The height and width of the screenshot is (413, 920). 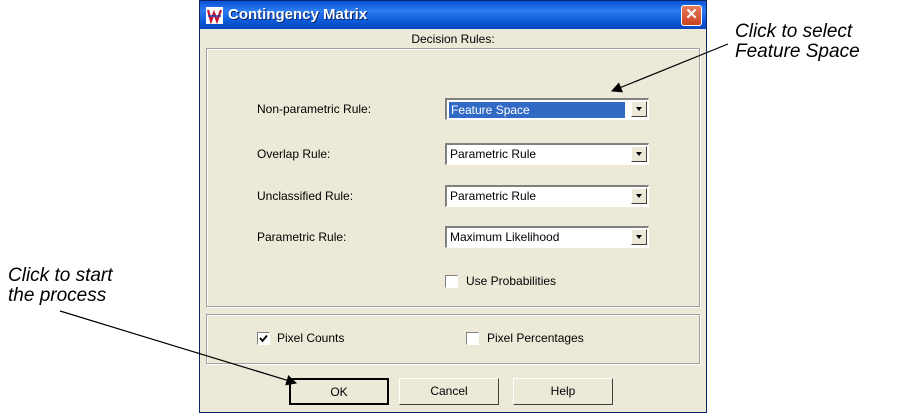 I want to click on start-arrow, so click(x=178, y=348).